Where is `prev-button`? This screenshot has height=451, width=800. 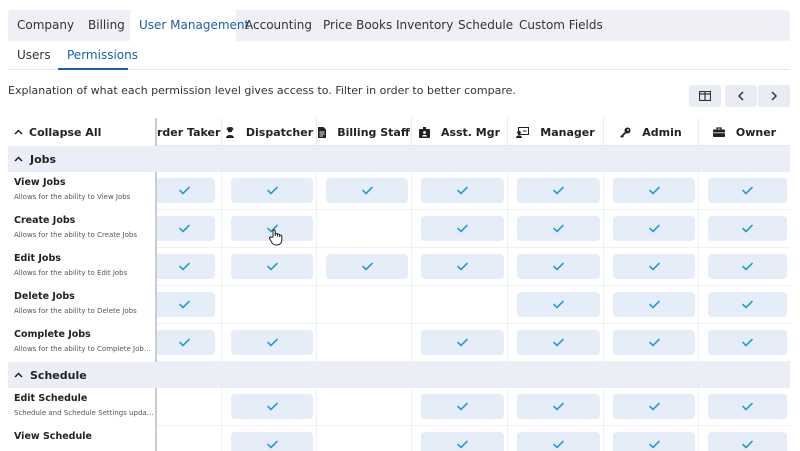
prev-button is located at coordinates (741, 96).